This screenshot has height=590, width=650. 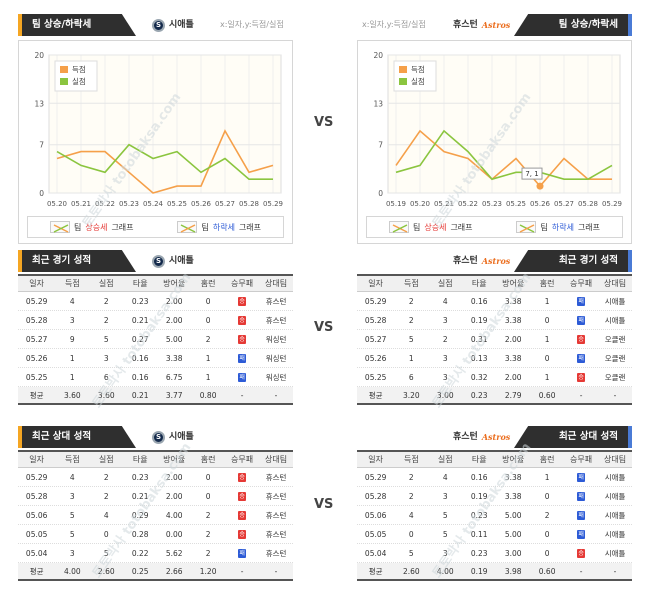 What do you see at coordinates (77, 261) in the screenshot?
I see `recent-tab-home: 최근 경기 성적` at bounding box center [77, 261].